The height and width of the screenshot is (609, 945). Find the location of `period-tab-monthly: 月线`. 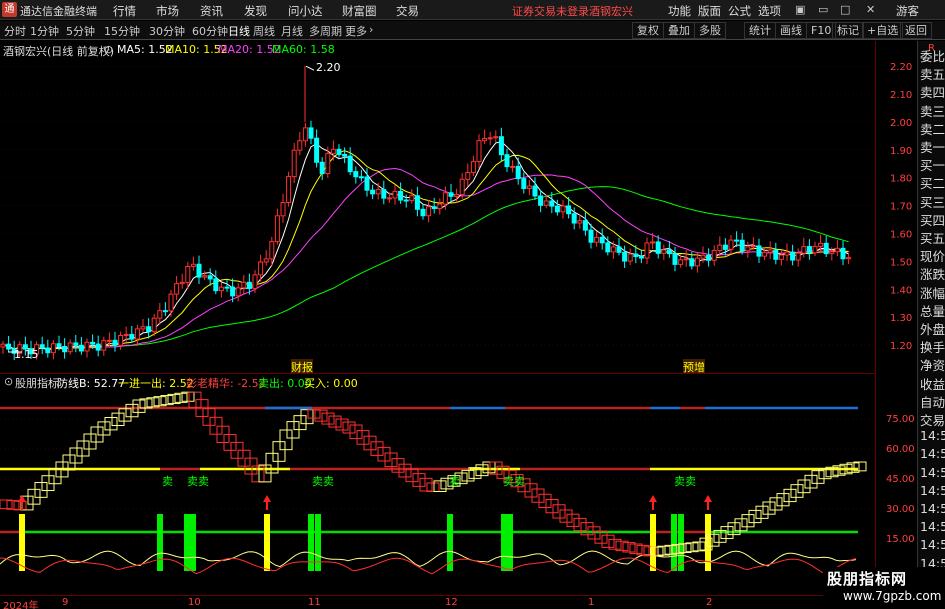

period-tab-monthly: 月线 is located at coordinates (292, 31).